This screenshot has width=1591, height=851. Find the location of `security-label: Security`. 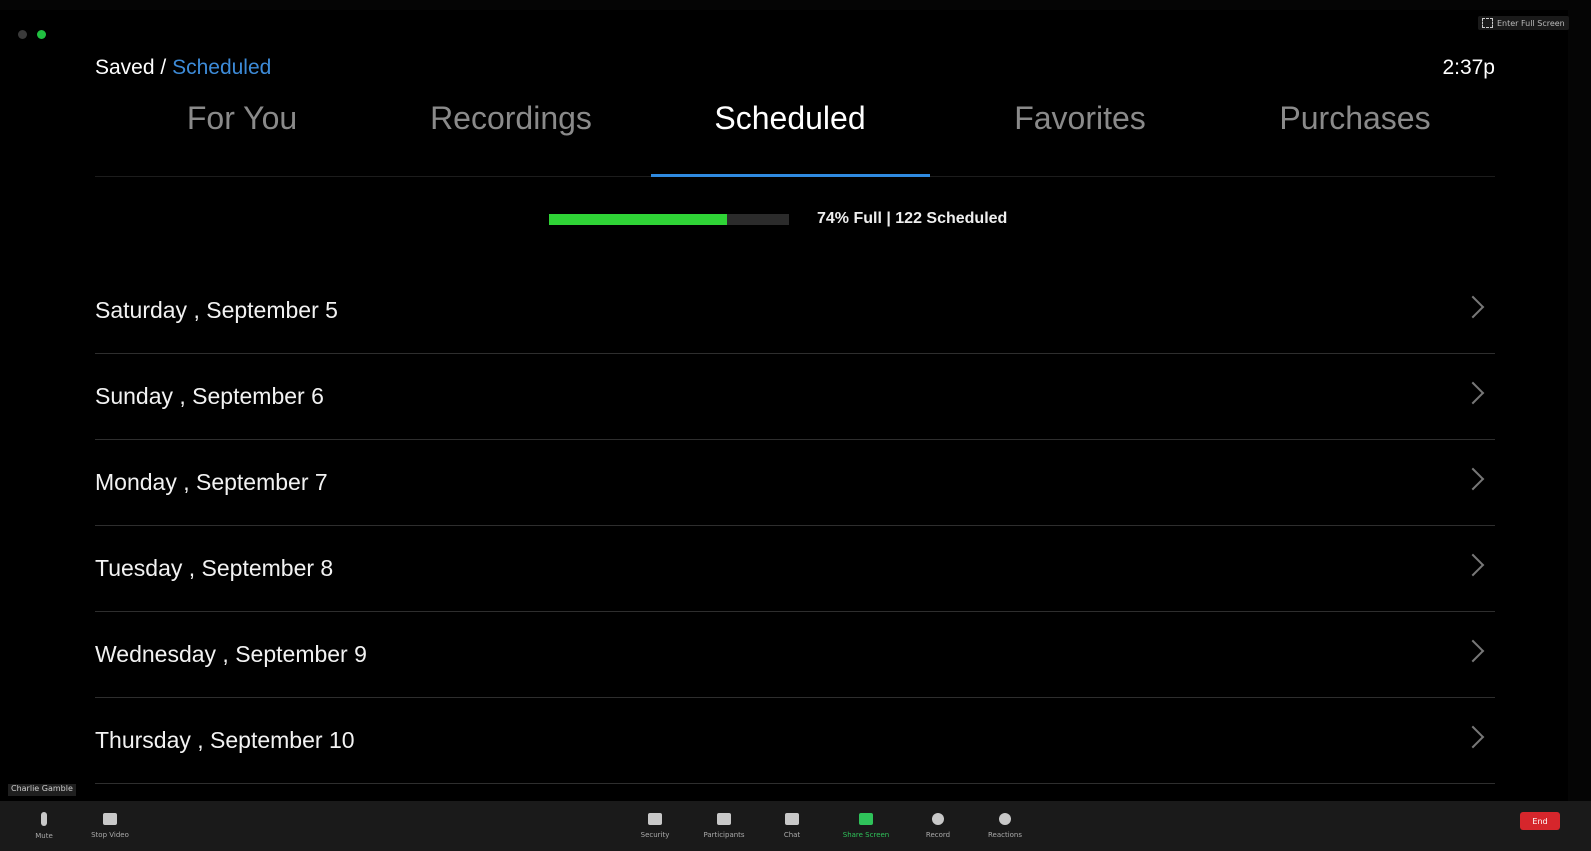

security-label: Security is located at coordinates (655, 835).